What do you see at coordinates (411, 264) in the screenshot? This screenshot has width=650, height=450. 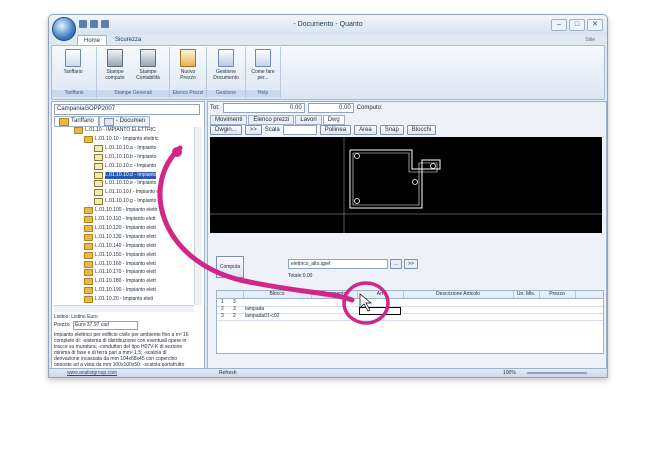 I see `forward-button: >>` at bounding box center [411, 264].